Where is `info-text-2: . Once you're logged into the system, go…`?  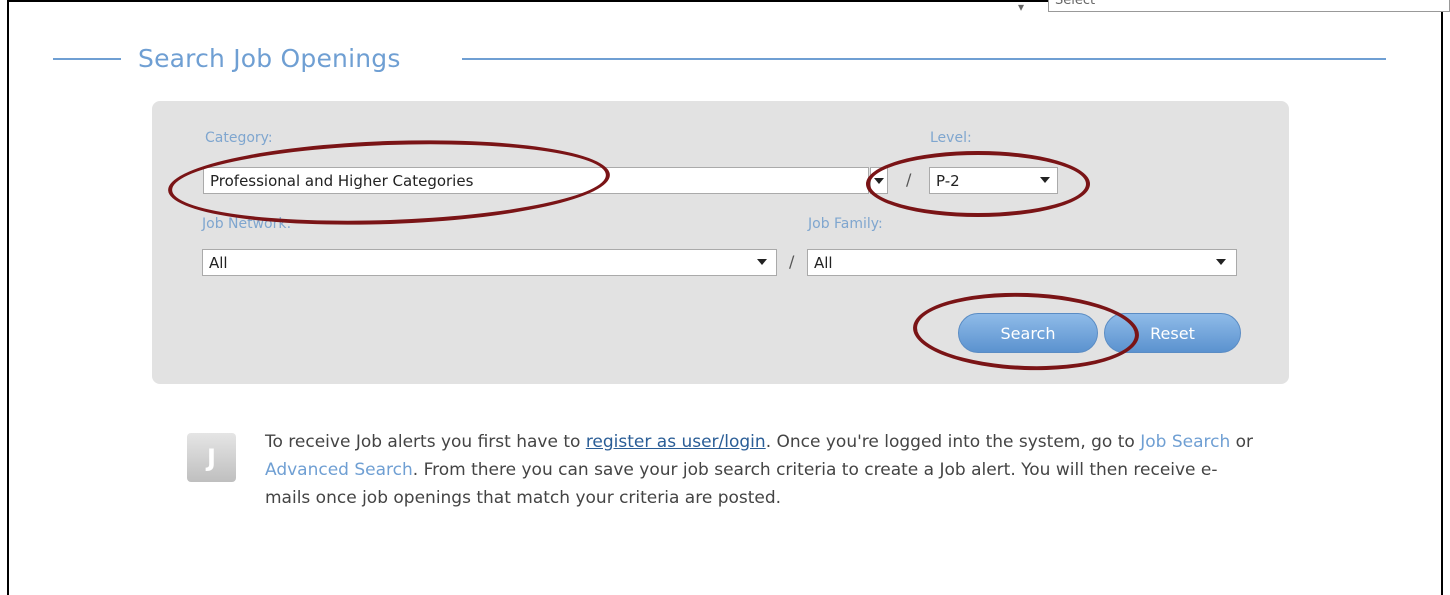
info-text-2: . Once you're logged into the system, go… is located at coordinates (953, 442).